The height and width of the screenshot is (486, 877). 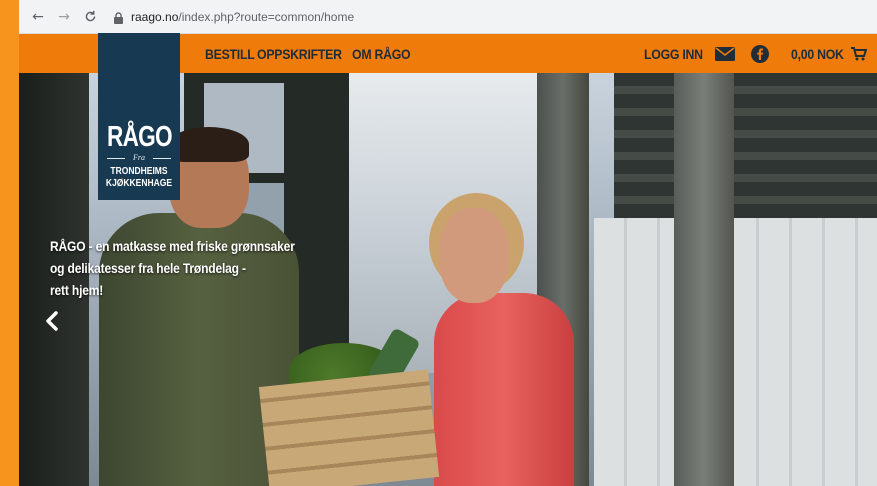 I want to click on forward-icon: →, so click(x=64, y=17).